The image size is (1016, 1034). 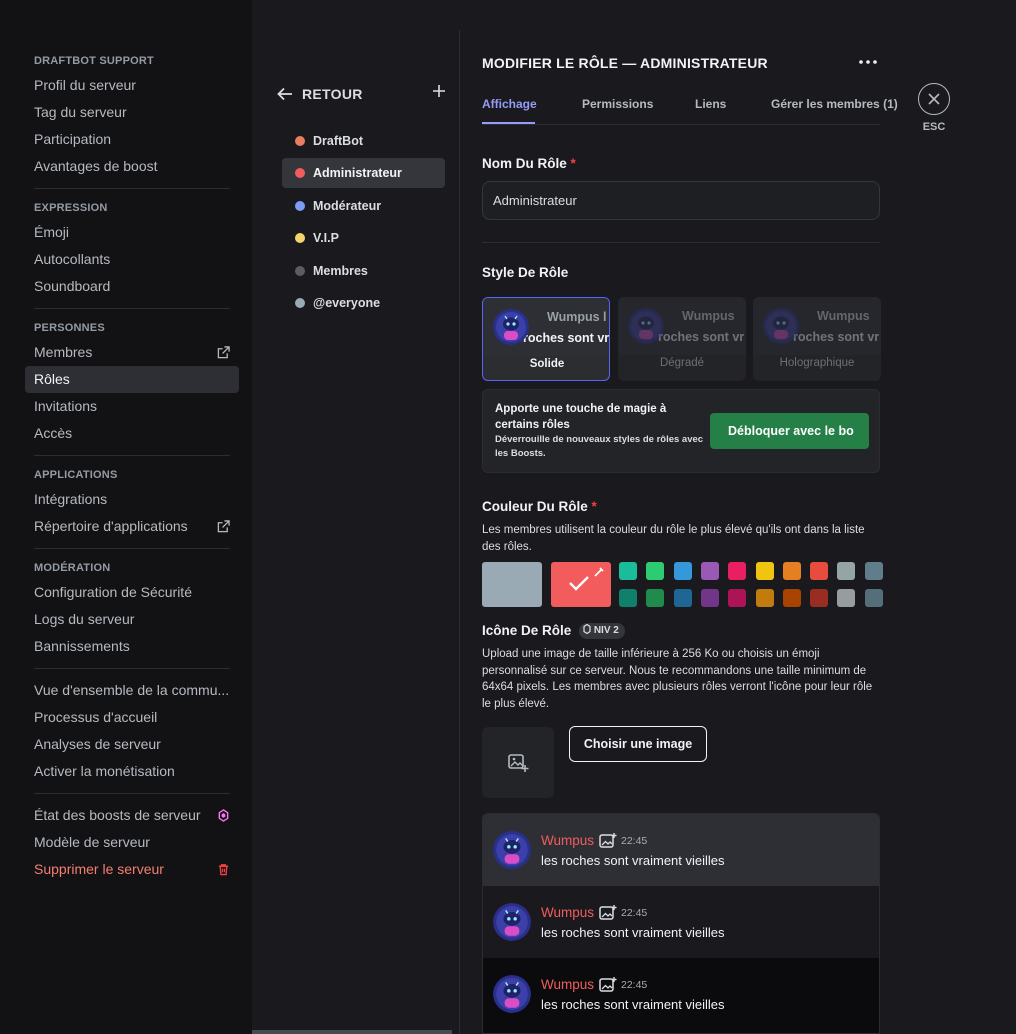 I want to click on tab-permissions: Permissions, so click(x=617, y=104).